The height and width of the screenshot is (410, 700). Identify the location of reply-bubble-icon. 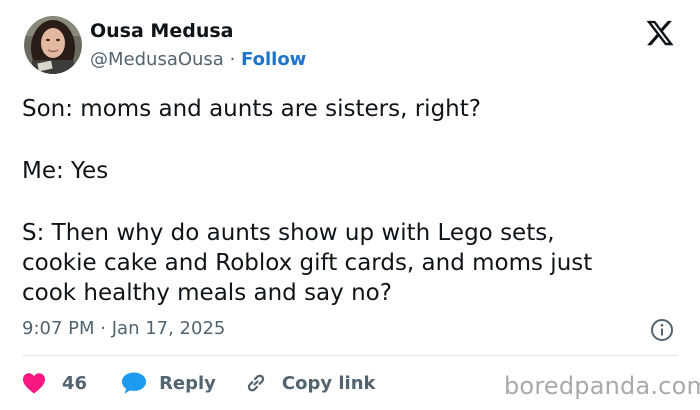
(134, 383).